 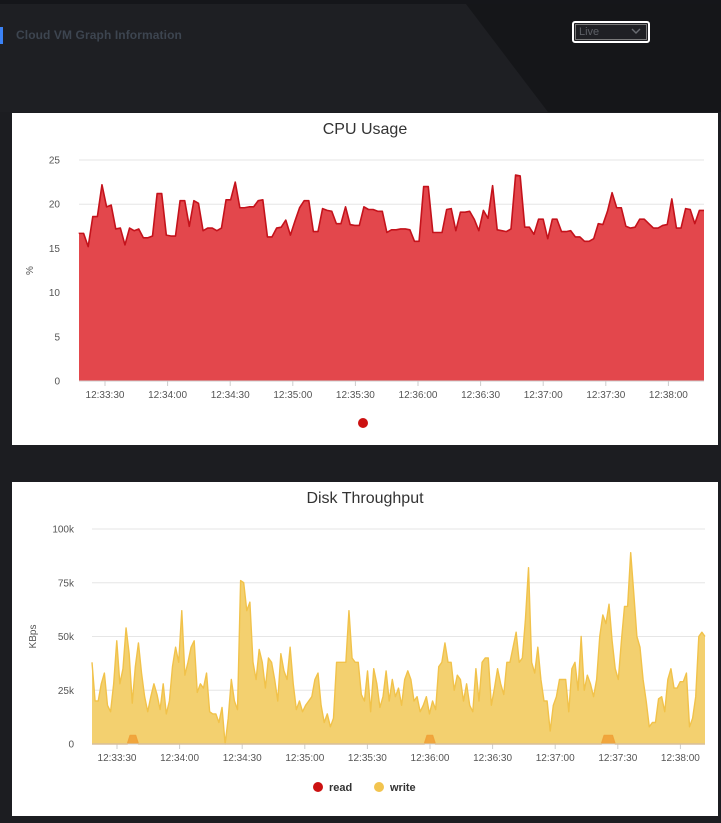 I want to click on y-tick-label: 75k, so click(x=66, y=583).